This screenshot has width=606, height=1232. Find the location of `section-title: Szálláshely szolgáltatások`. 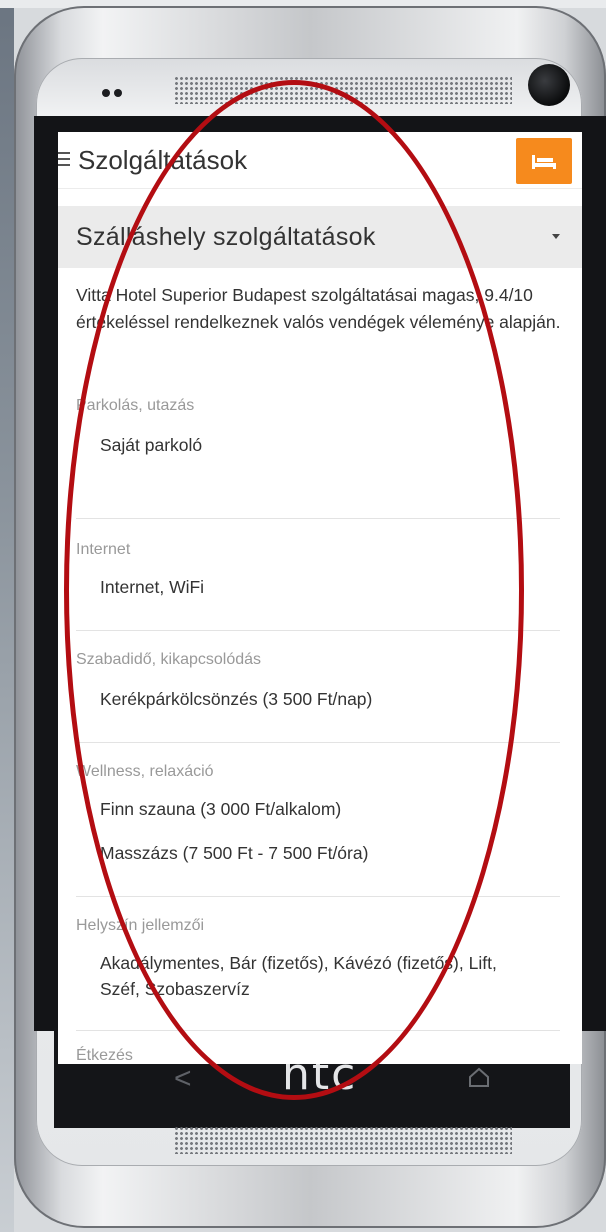

section-title: Szálláshely szolgáltatások is located at coordinates (226, 237).